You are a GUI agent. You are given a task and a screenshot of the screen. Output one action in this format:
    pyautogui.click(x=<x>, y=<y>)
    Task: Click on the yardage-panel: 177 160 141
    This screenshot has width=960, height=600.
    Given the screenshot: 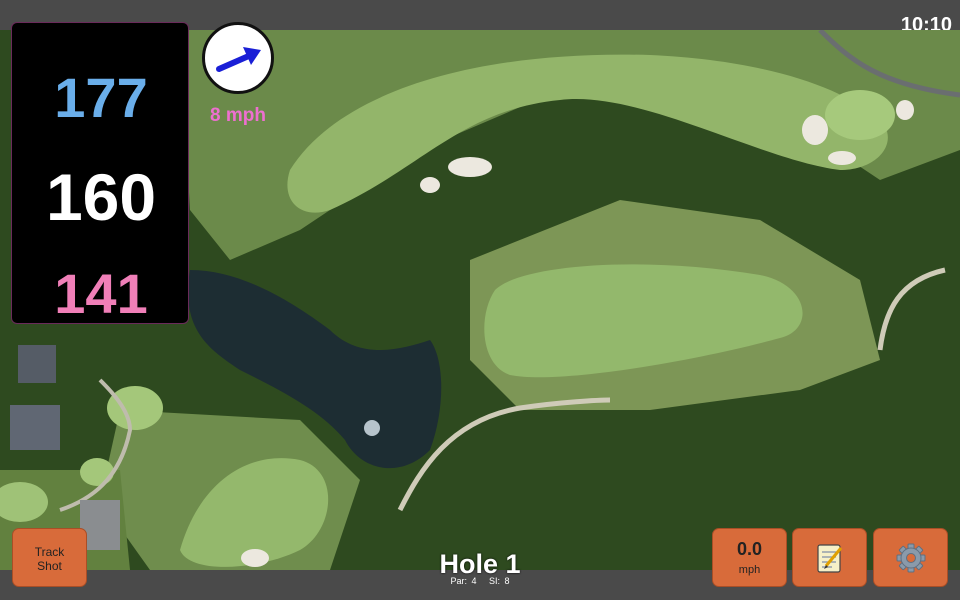 What is the action you would take?
    pyautogui.click(x=100, y=173)
    